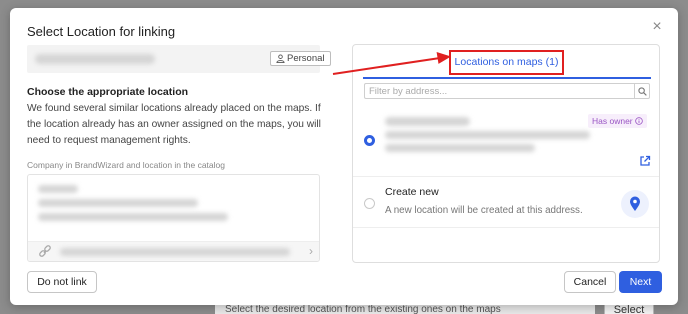 The width and height of the screenshot is (688, 314). I want to click on map-pin-icon, so click(635, 203).